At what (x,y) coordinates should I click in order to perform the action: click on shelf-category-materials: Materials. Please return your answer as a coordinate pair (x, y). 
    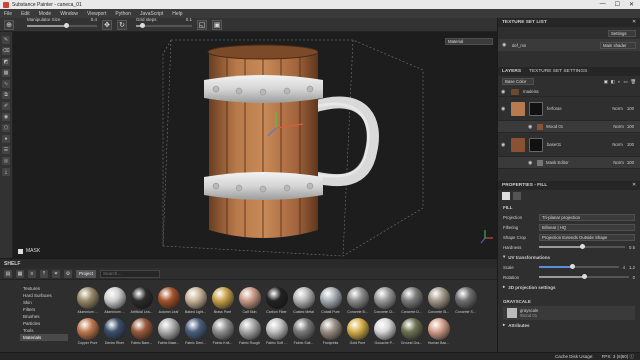
    Looking at the image, I should click on (44, 337).